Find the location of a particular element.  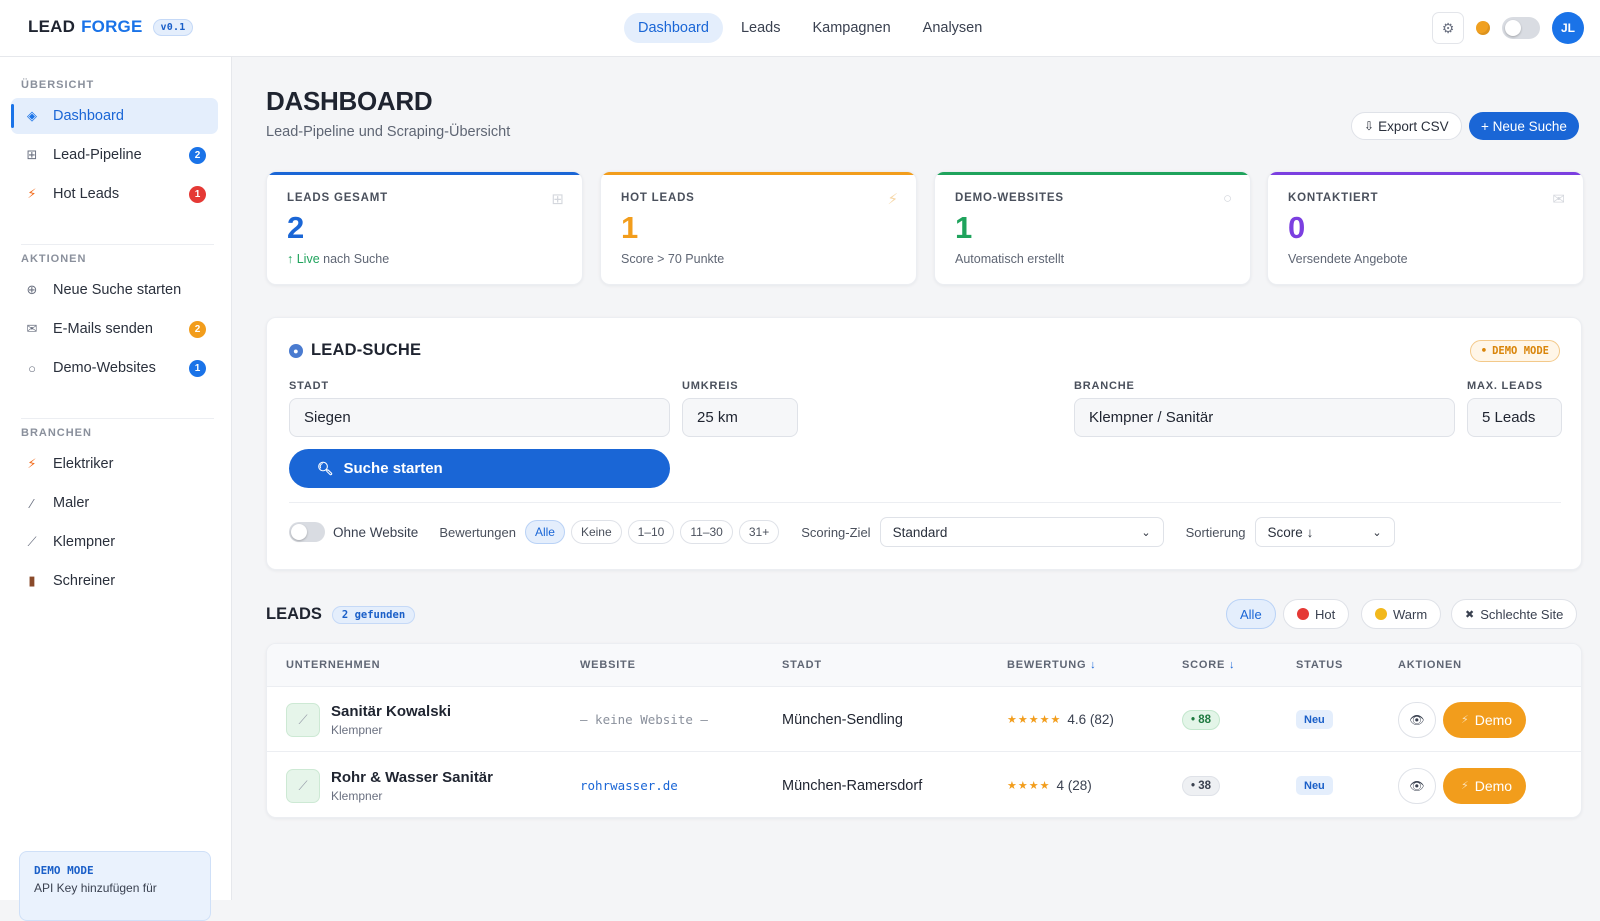

branch-label: BRANCHE is located at coordinates (1104, 386).